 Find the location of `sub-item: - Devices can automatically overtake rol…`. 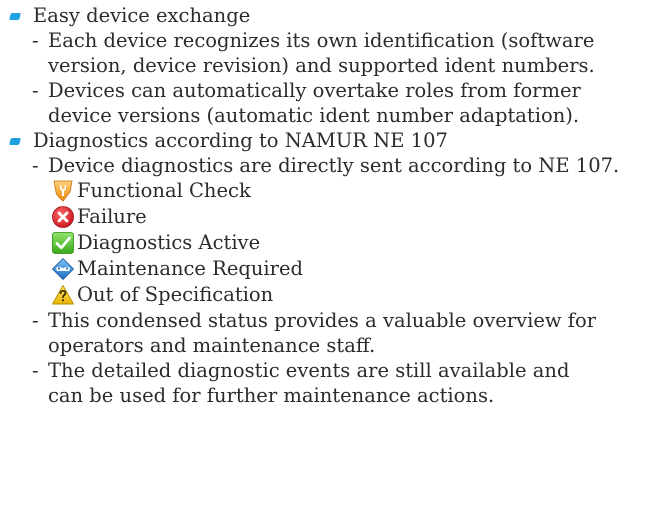

sub-item: - Devices can automatically overtake rol… is located at coordinates (324, 103).